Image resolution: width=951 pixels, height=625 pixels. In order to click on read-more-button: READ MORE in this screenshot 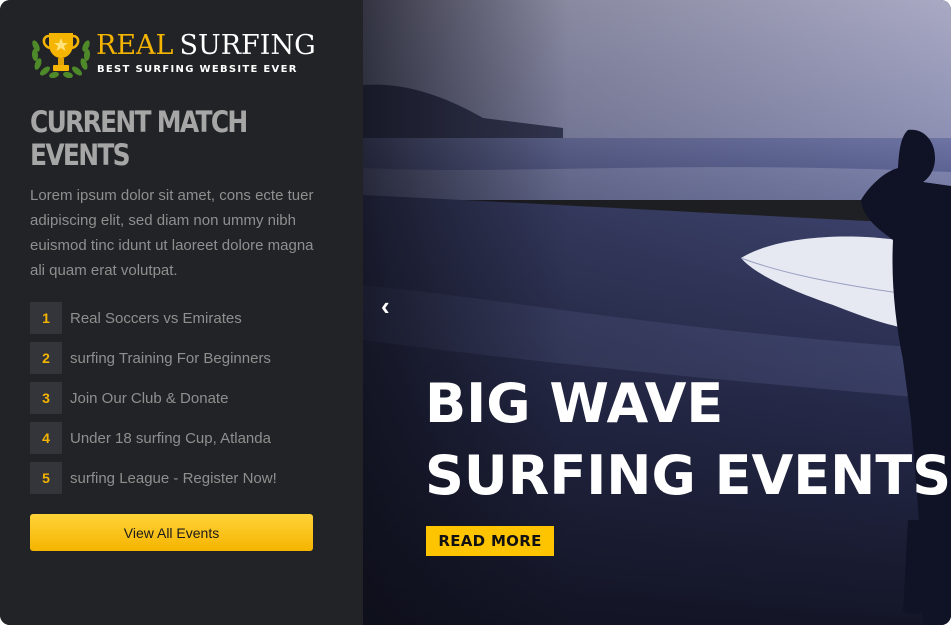, I will do `click(490, 541)`.